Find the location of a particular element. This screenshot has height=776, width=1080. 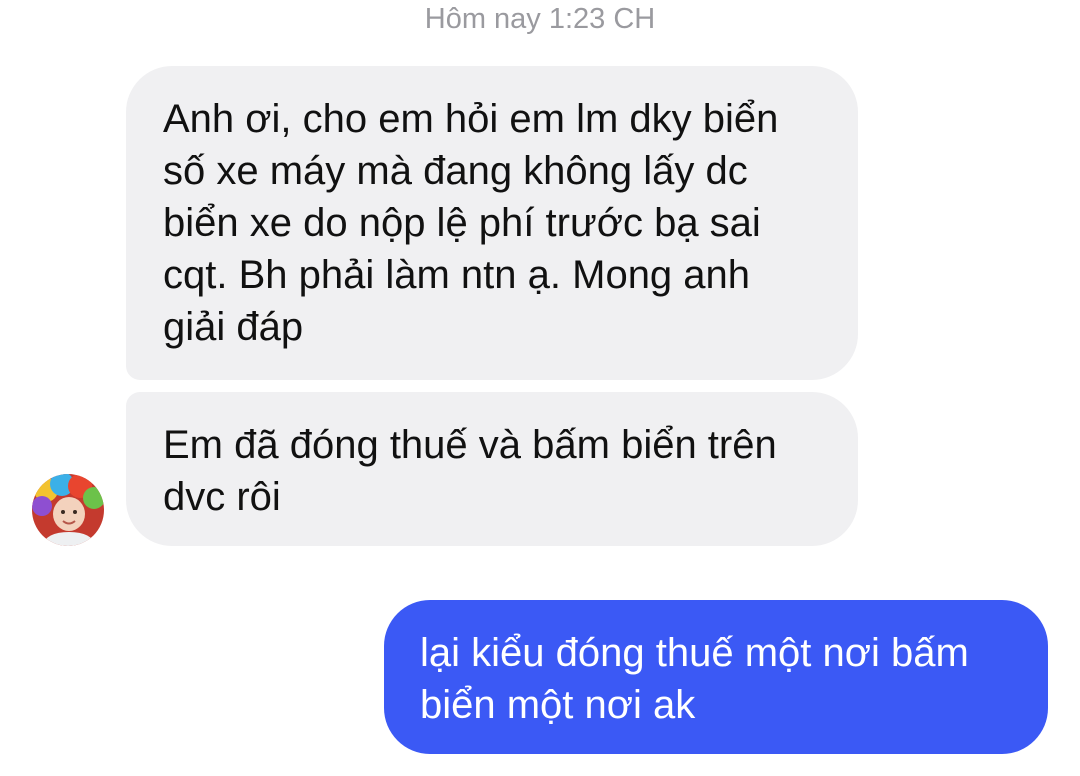

avatar-photo-icon is located at coordinates (68, 510).